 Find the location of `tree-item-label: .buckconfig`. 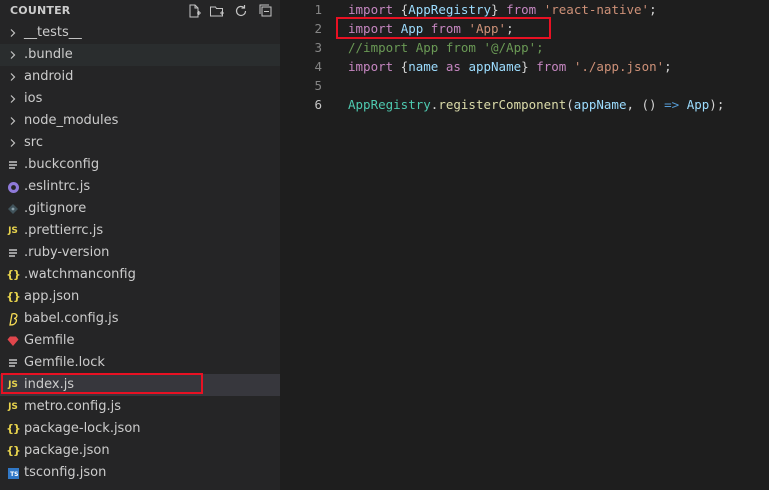

tree-item-label: .buckconfig is located at coordinates (62, 164).